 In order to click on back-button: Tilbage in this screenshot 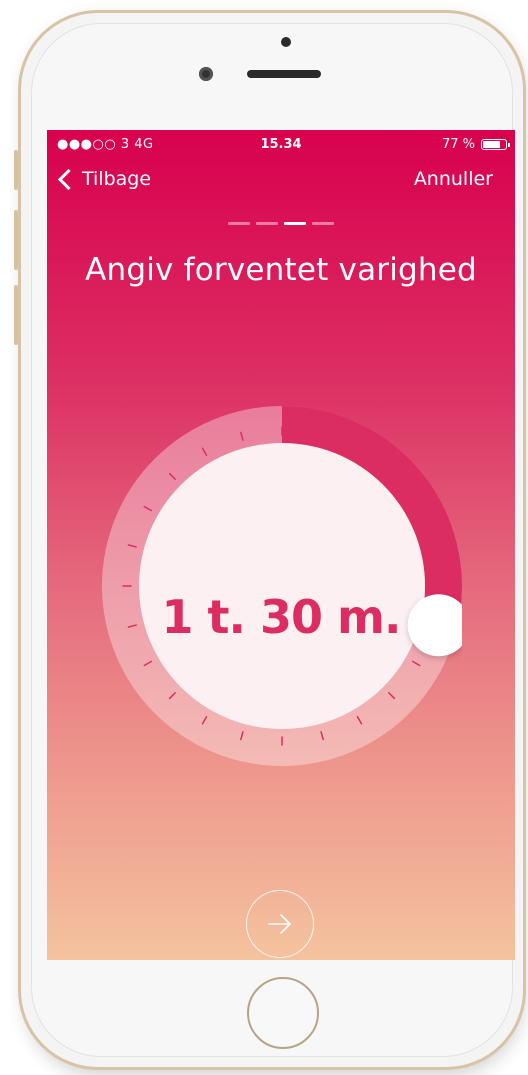, I will do `click(104, 179)`.